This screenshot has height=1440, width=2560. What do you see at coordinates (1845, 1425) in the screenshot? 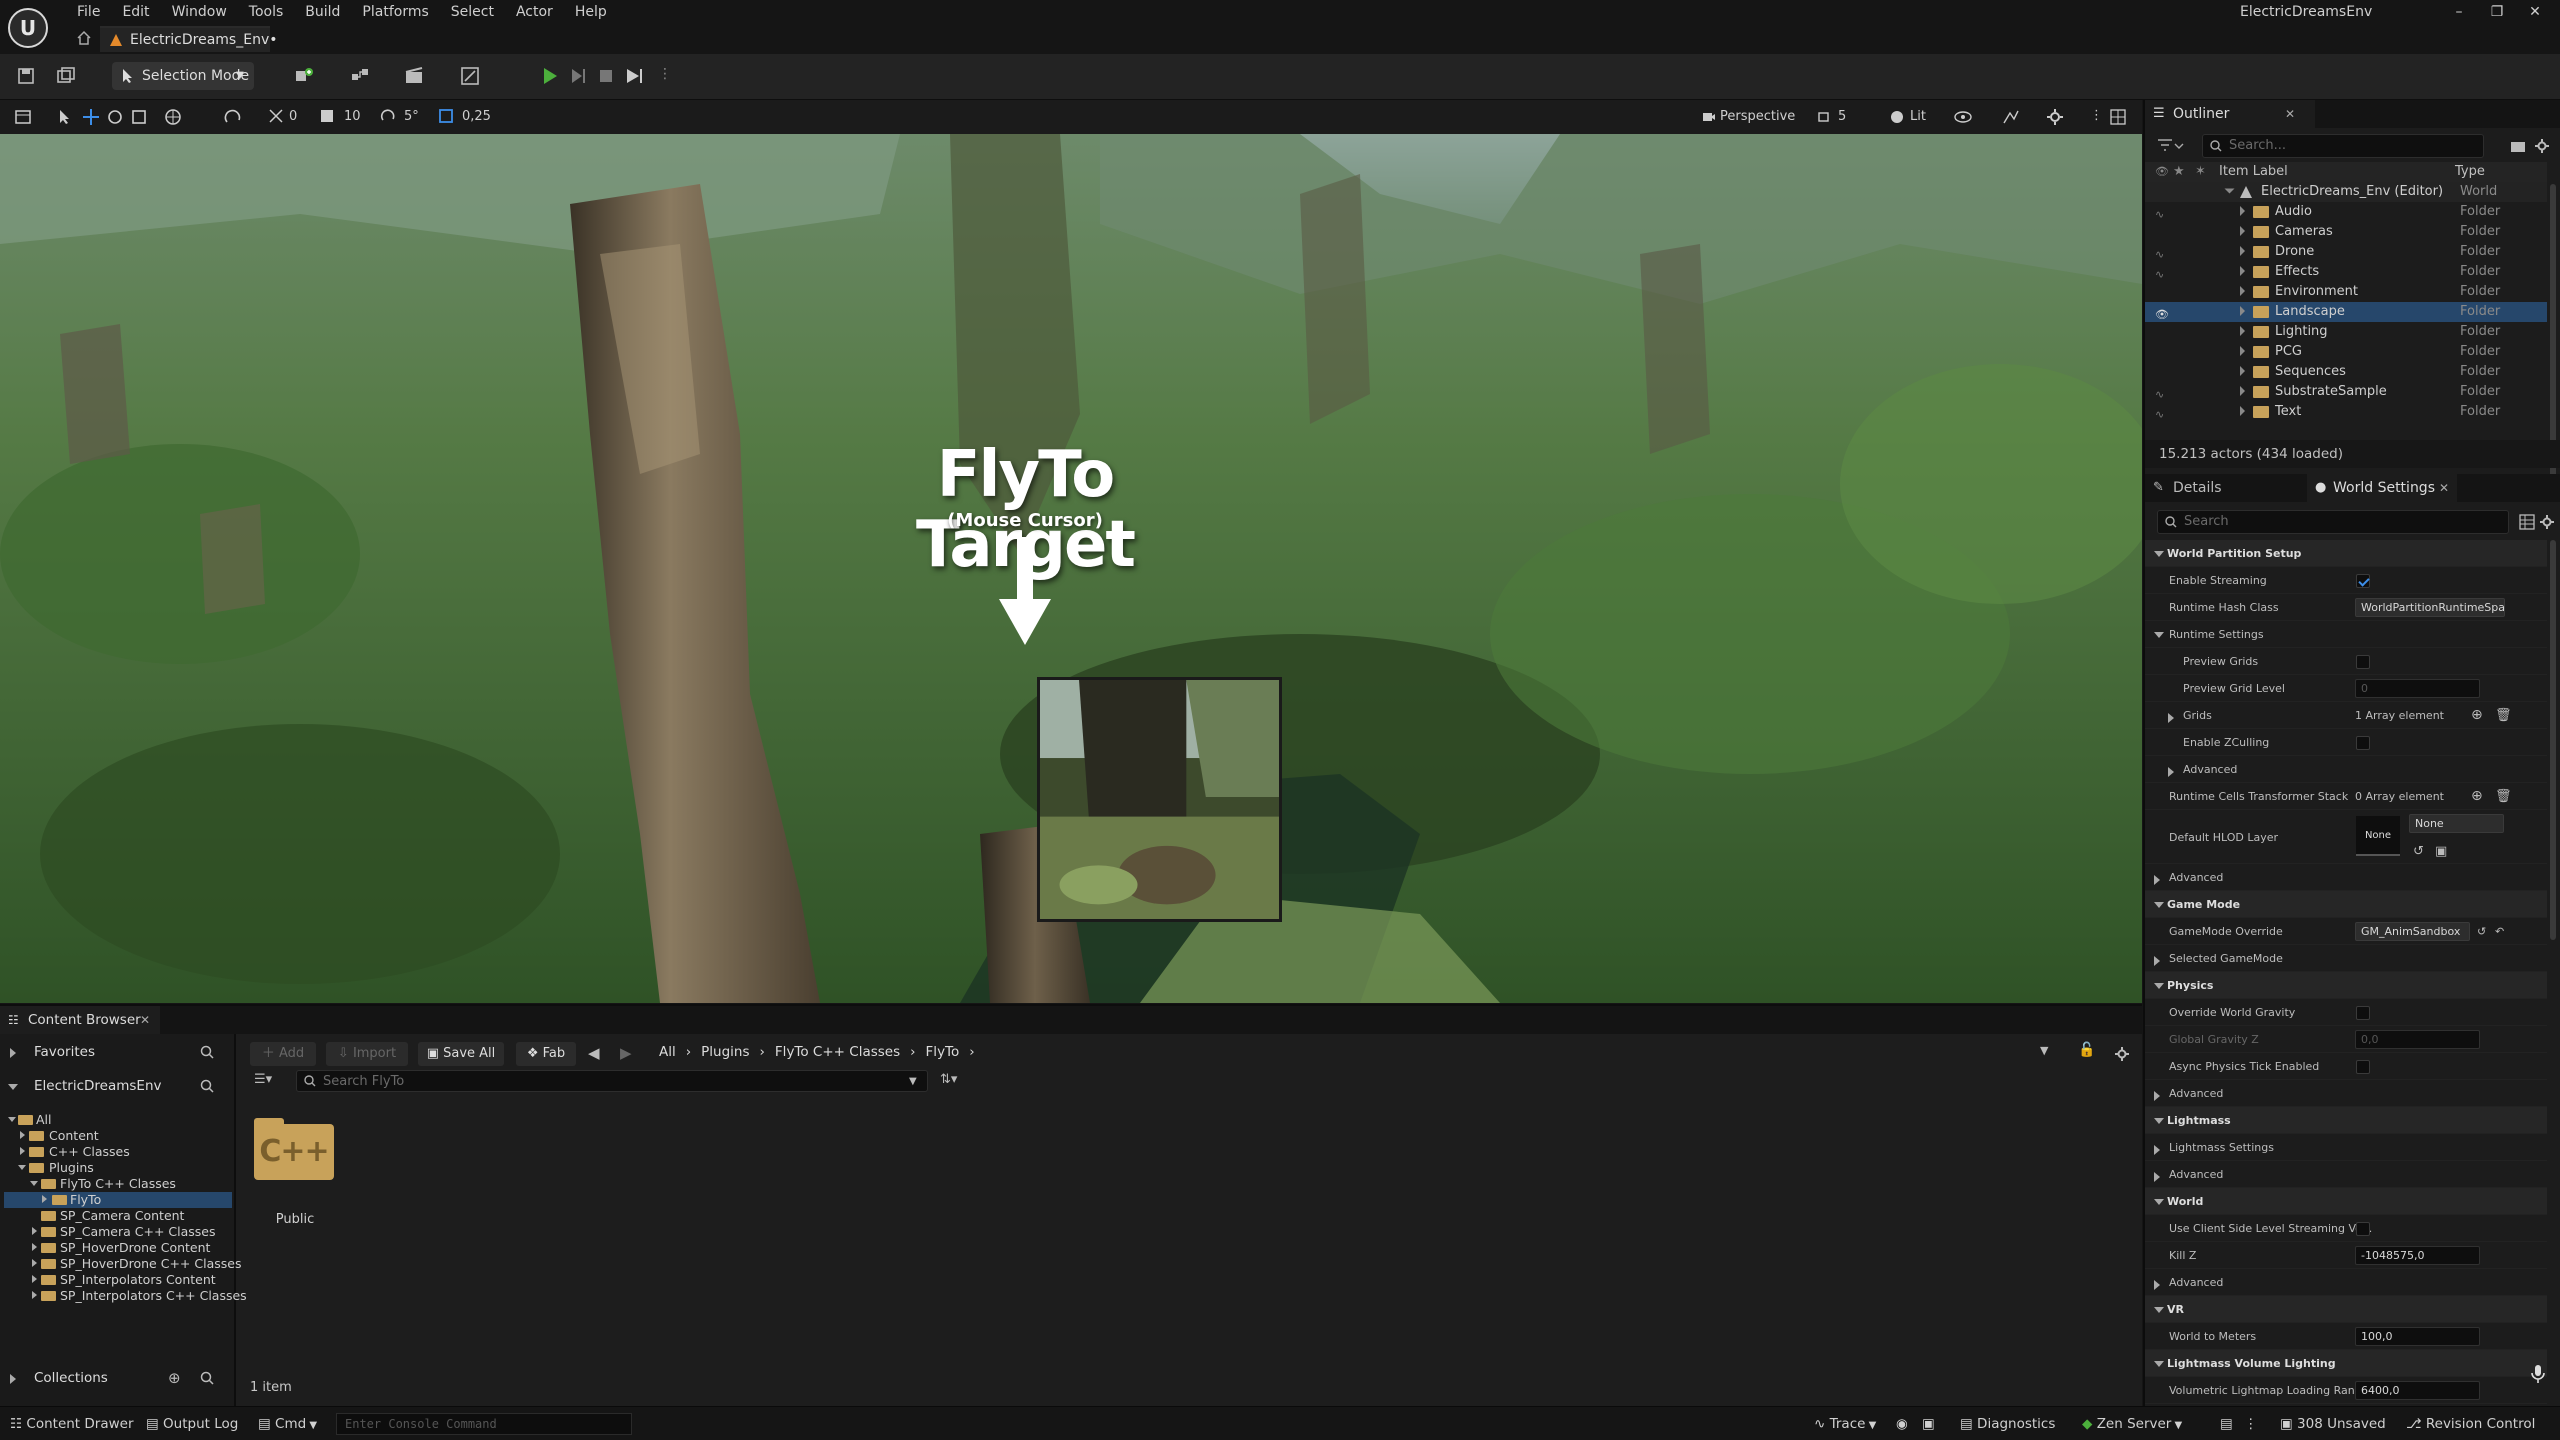
I see `trace-dropdown: ∿ Trace ▼` at bounding box center [1845, 1425].